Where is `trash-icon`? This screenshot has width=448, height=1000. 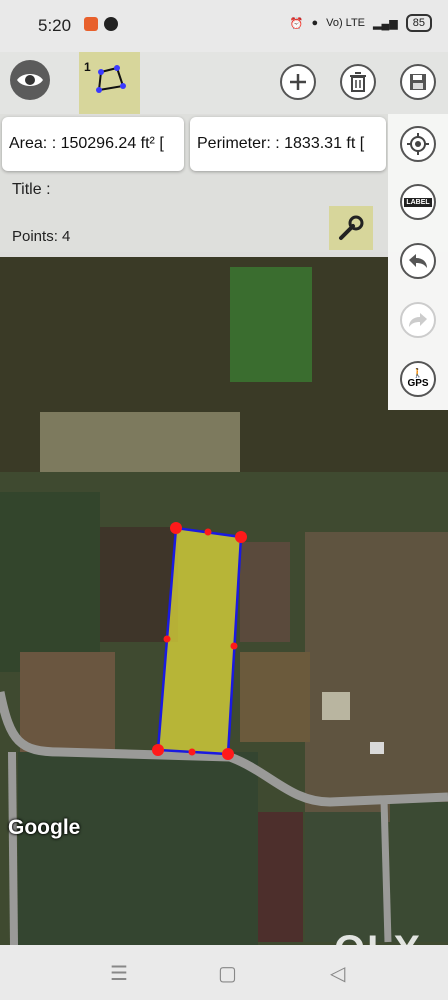 trash-icon is located at coordinates (358, 82).